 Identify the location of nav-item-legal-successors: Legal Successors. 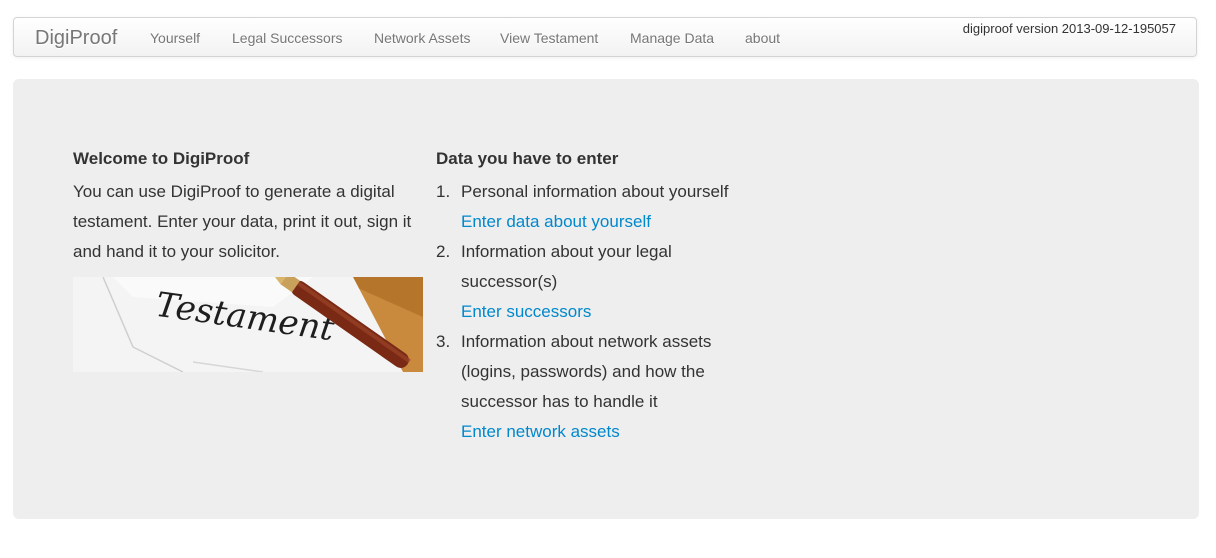
(287, 38).